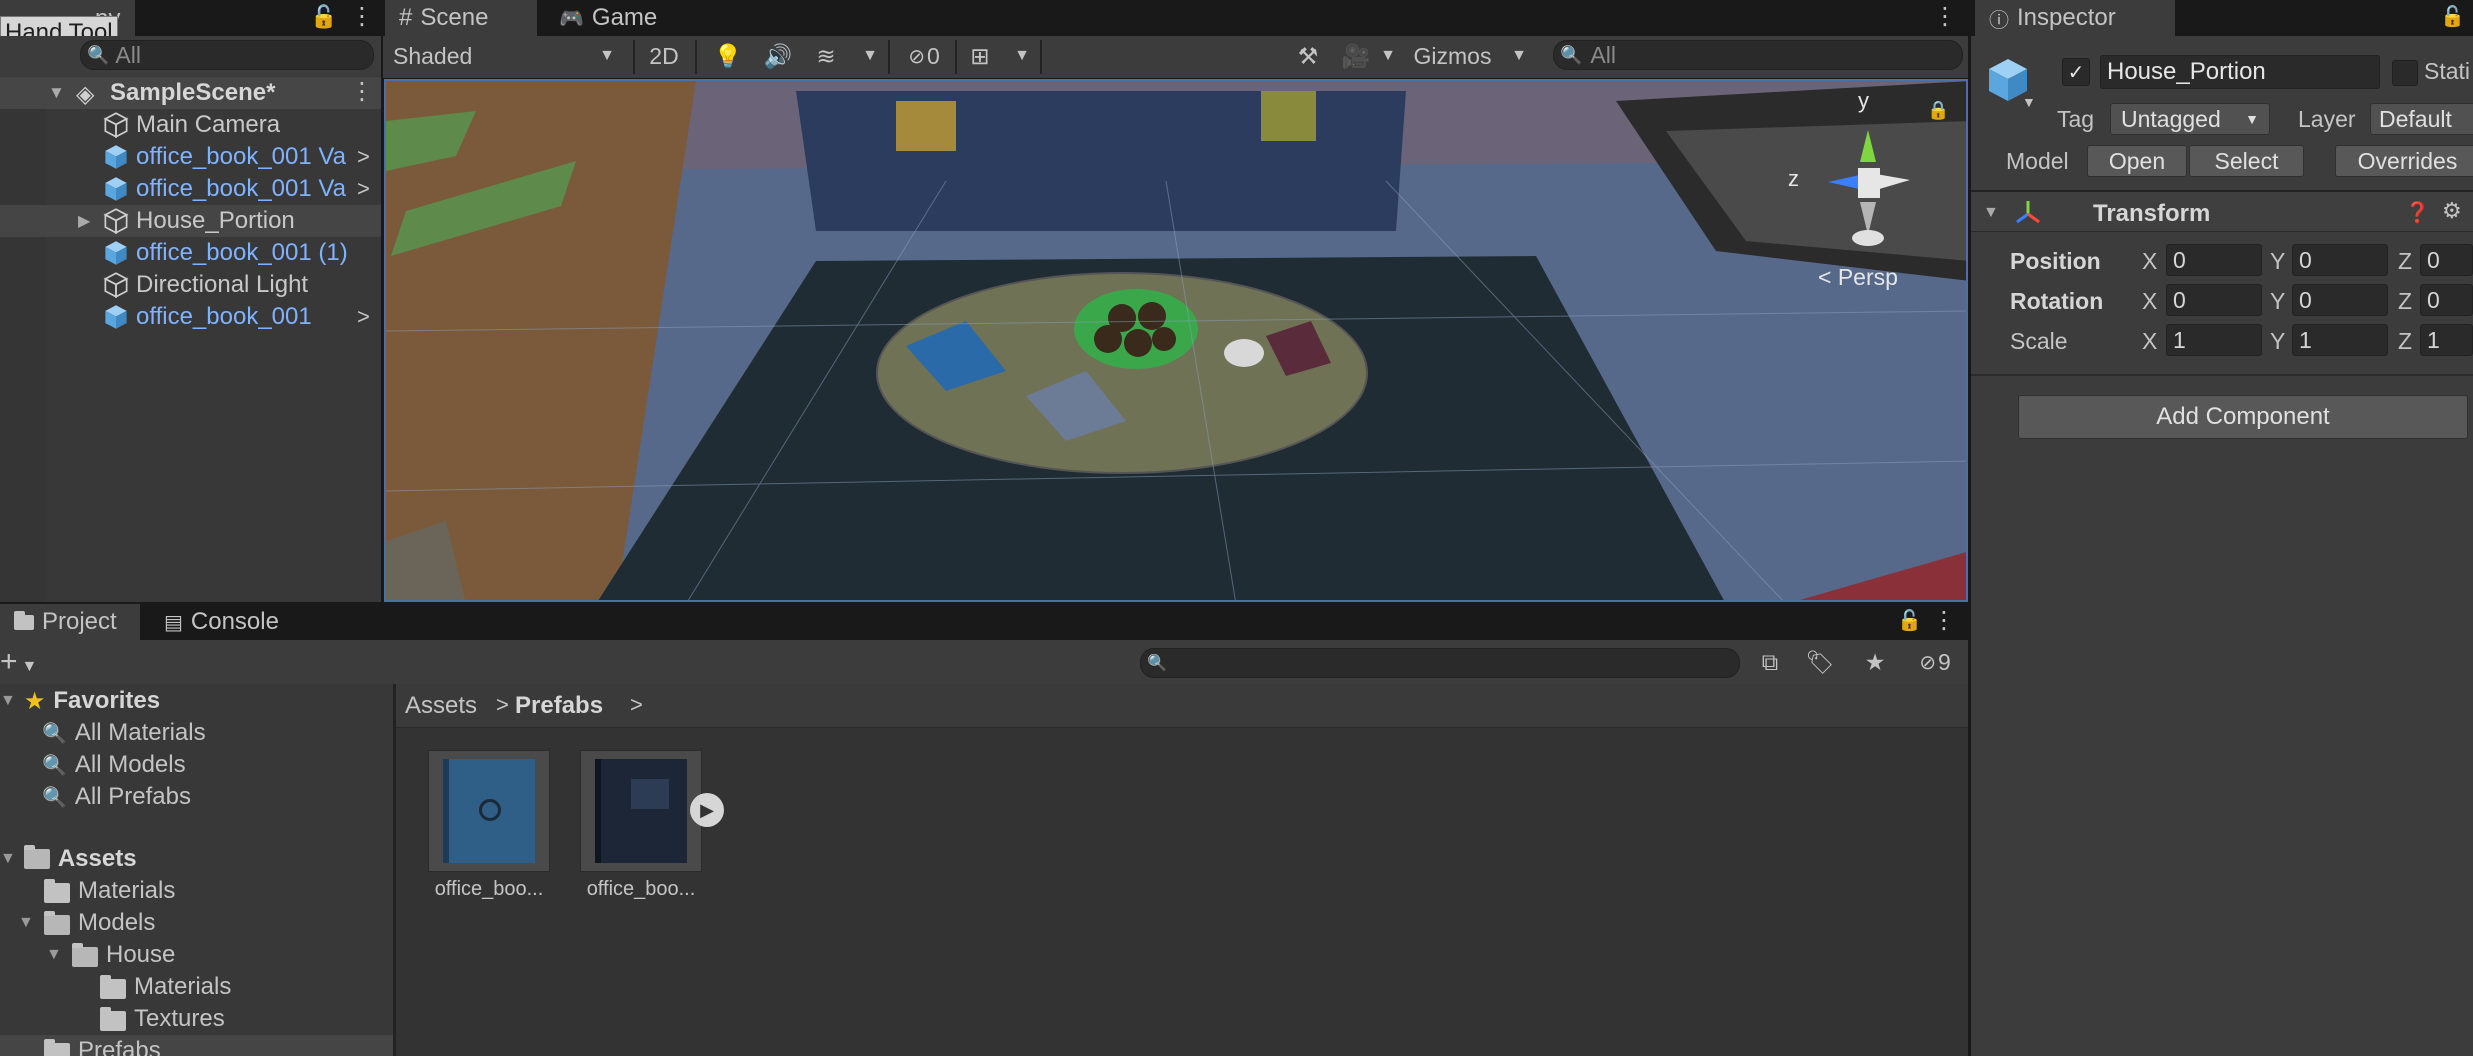 The height and width of the screenshot is (1056, 2473). I want to click on favorites-item-label: All Materials, so click(140, 732).